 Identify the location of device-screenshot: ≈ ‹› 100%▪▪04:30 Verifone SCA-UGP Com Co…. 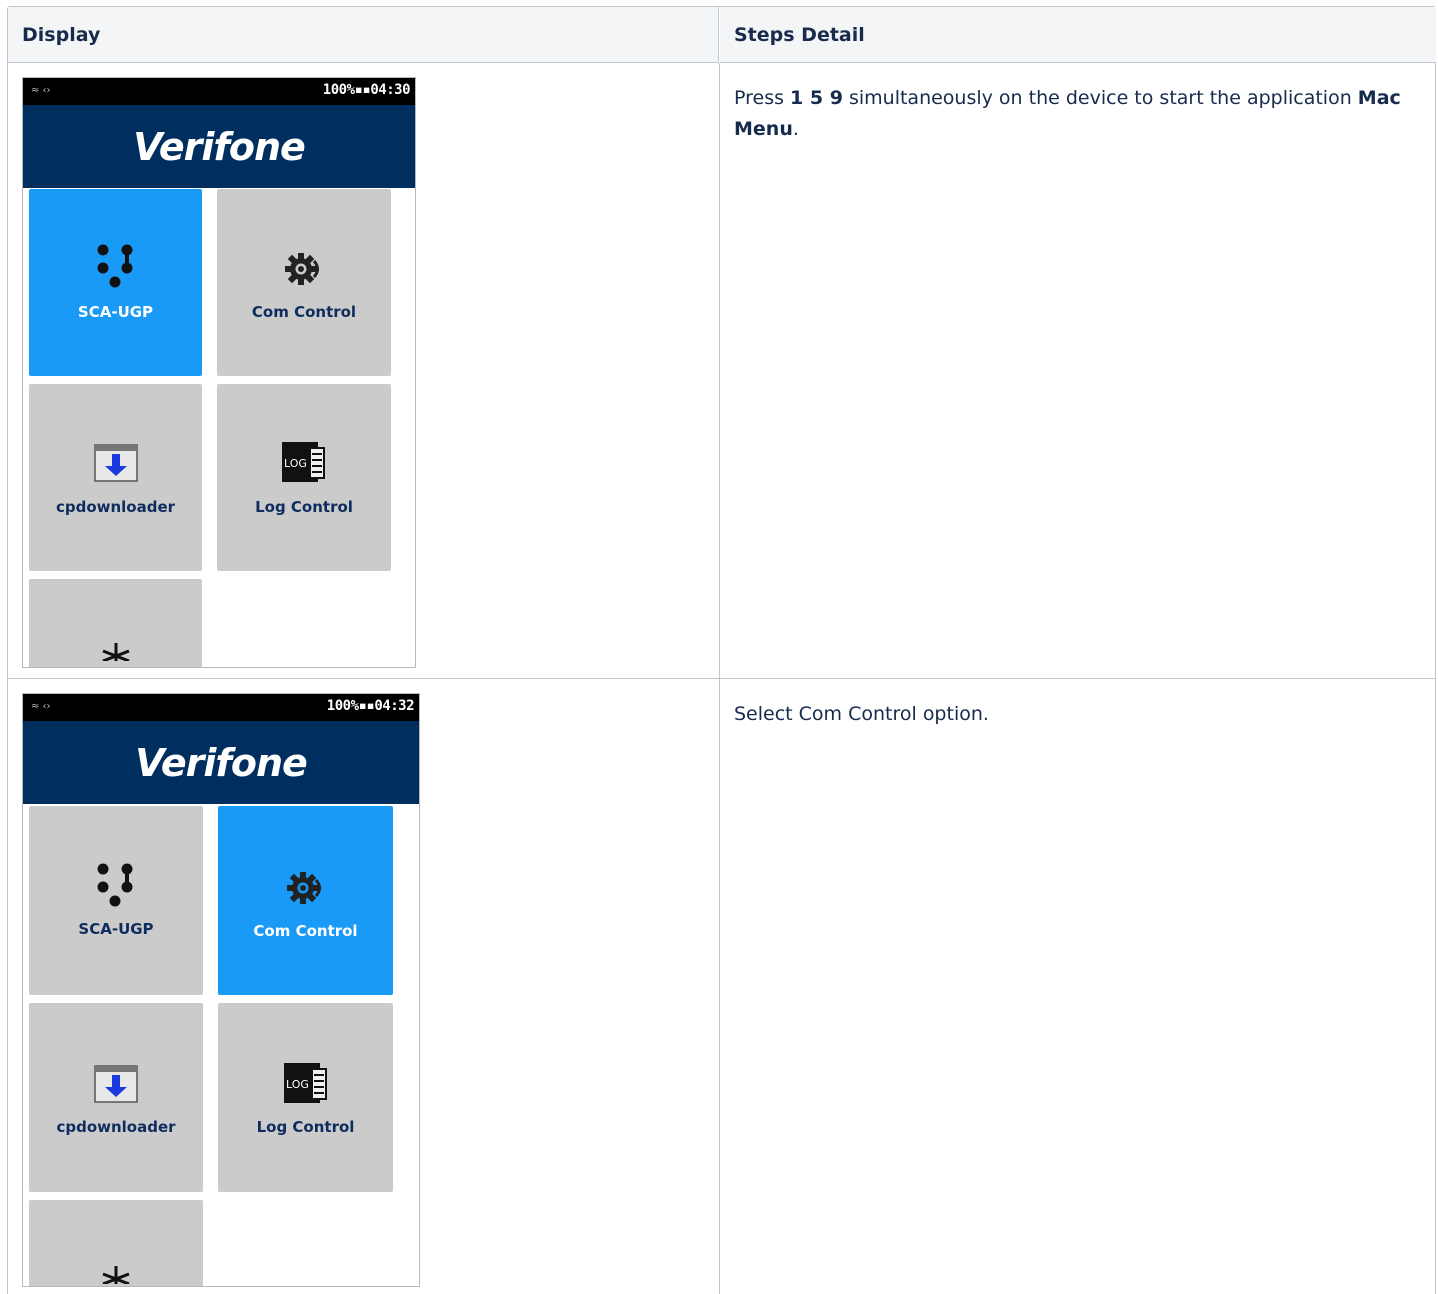
(219, 372).